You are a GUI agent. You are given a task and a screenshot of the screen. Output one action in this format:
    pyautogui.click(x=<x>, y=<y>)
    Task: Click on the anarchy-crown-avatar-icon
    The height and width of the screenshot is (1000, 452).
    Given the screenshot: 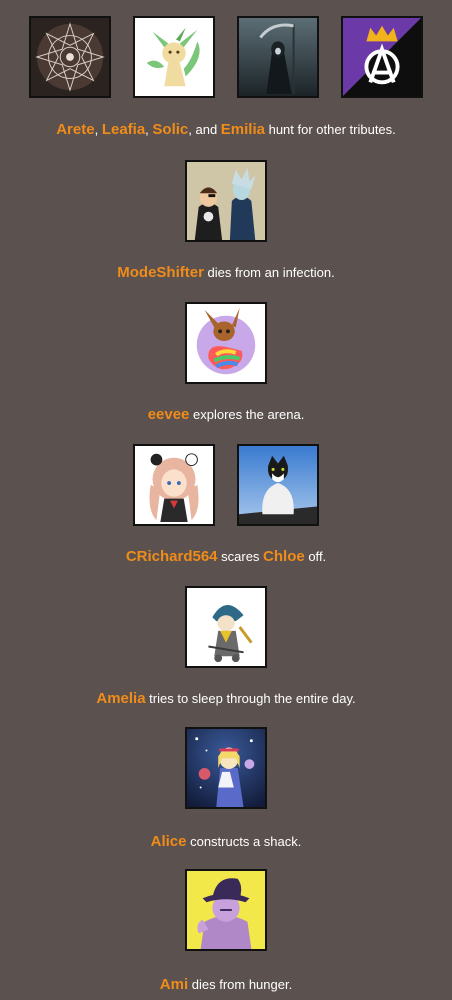 What is the action you would take?
    pyautogui.click(x=382, y=57)
    